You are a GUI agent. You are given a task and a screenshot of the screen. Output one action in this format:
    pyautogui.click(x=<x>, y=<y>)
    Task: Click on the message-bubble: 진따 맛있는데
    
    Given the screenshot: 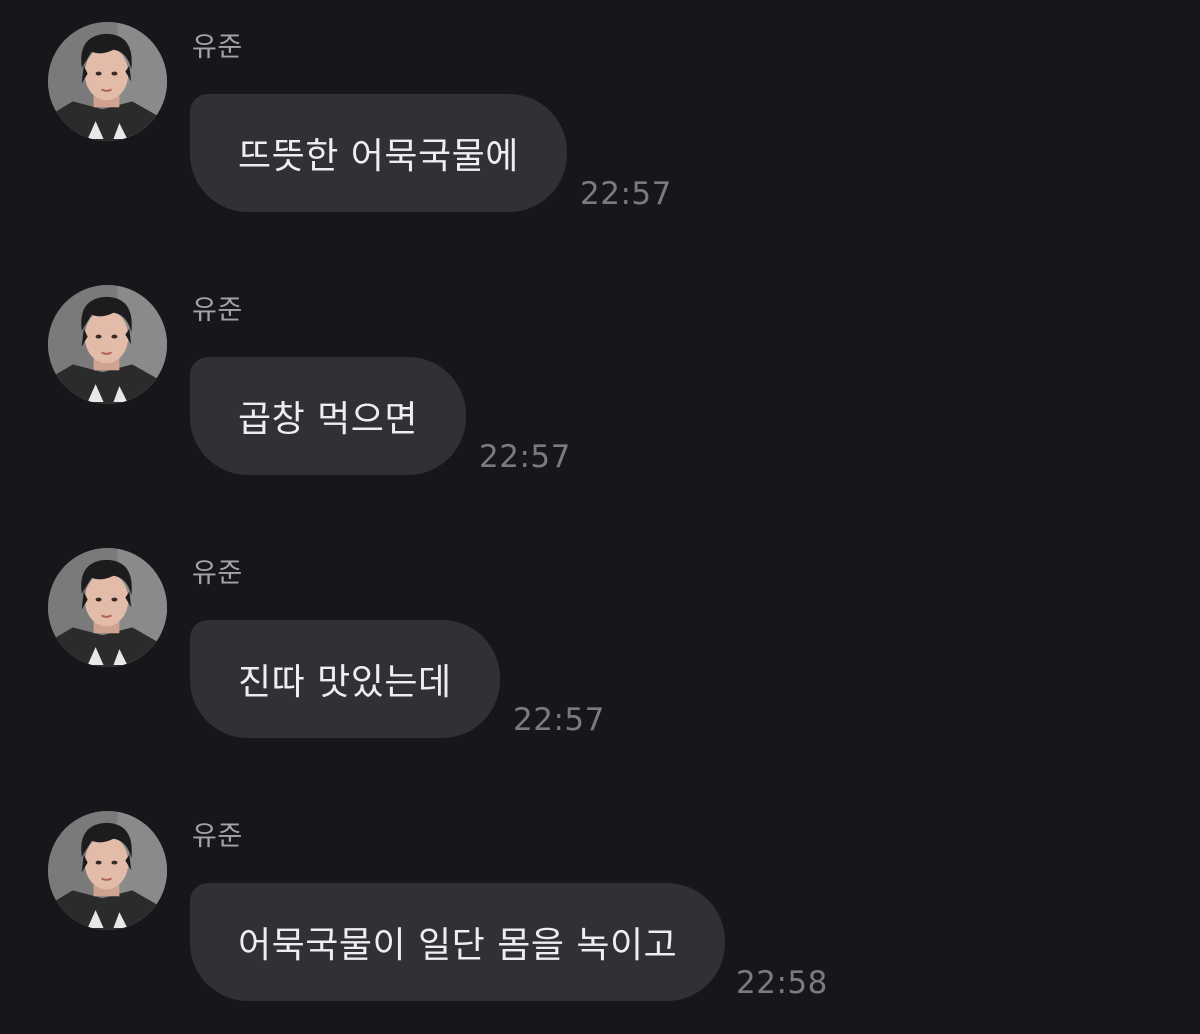 What is the action you would take?
    pyautogui.click(x=345, y=679)
    